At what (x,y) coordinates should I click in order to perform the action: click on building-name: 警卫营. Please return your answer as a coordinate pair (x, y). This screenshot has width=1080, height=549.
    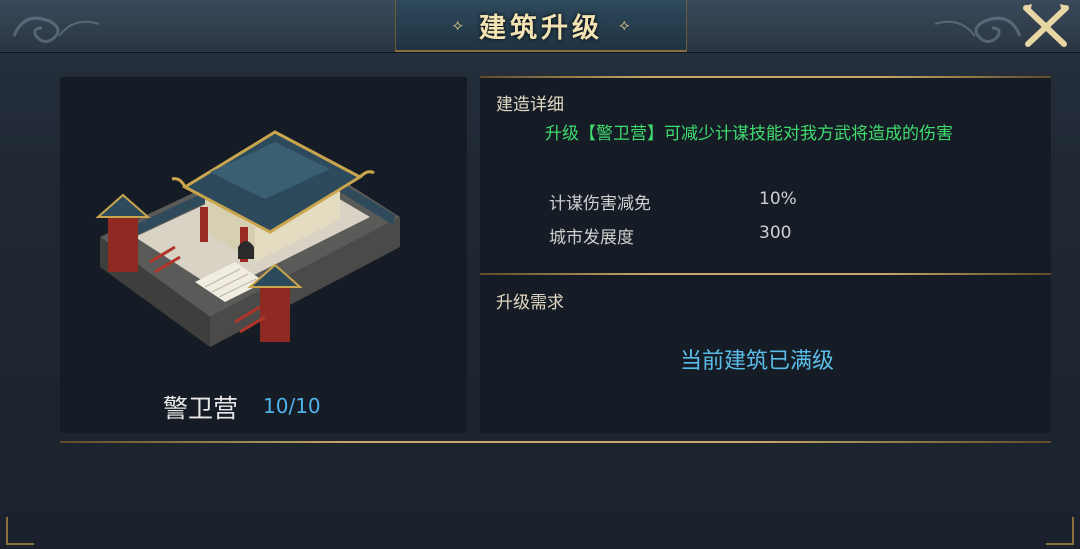
    Looking at the image, I should click on (201, 408).